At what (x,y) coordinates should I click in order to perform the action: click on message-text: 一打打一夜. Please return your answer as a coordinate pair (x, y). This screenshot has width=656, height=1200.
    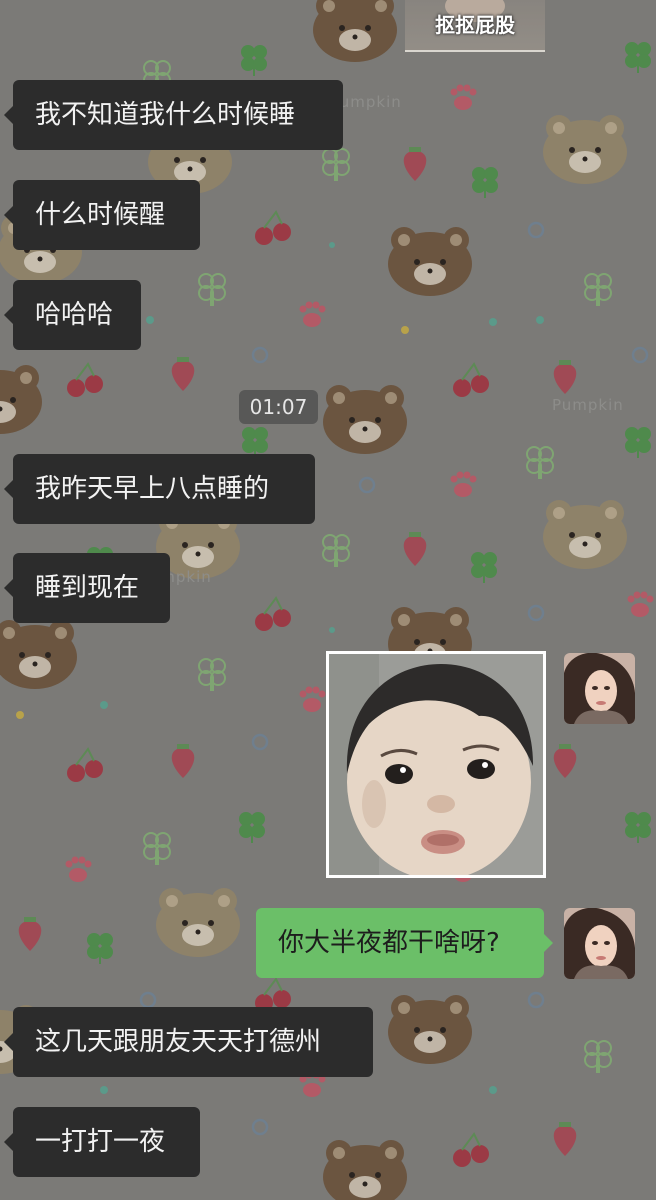
    Looking at the image, I should click on (100, 1142).